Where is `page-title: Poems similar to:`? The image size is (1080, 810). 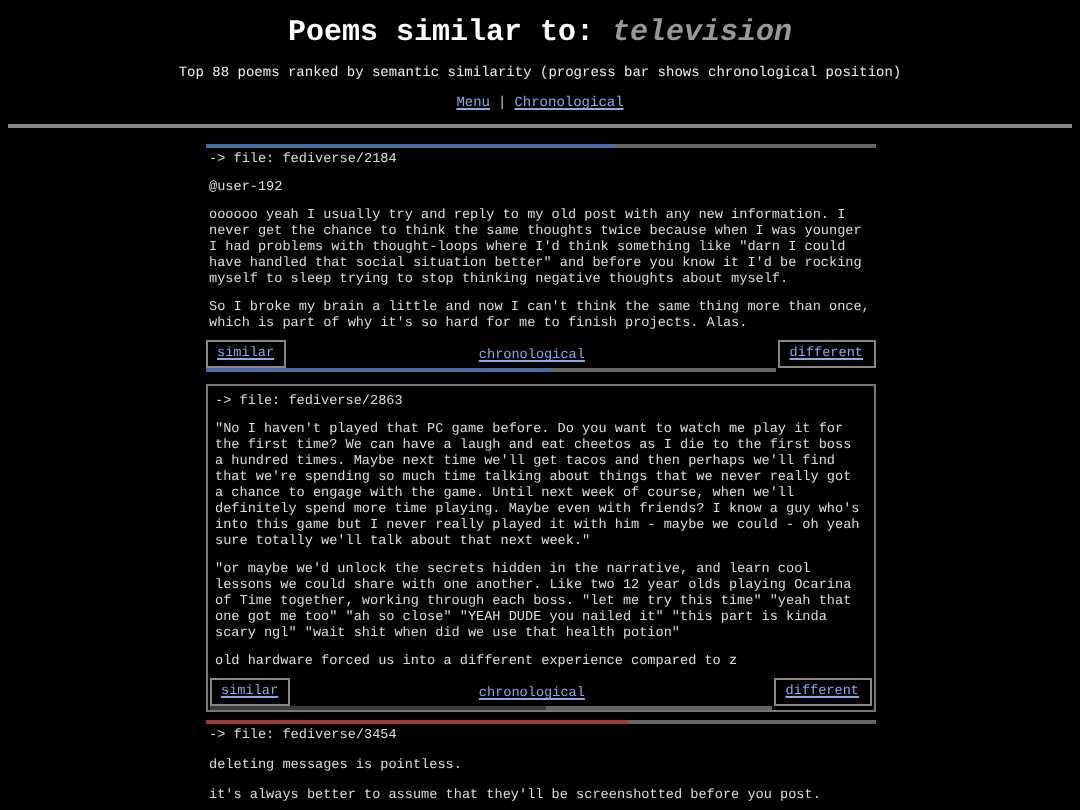 page-title: Poems similar to: is located at coordinates (440, 33).